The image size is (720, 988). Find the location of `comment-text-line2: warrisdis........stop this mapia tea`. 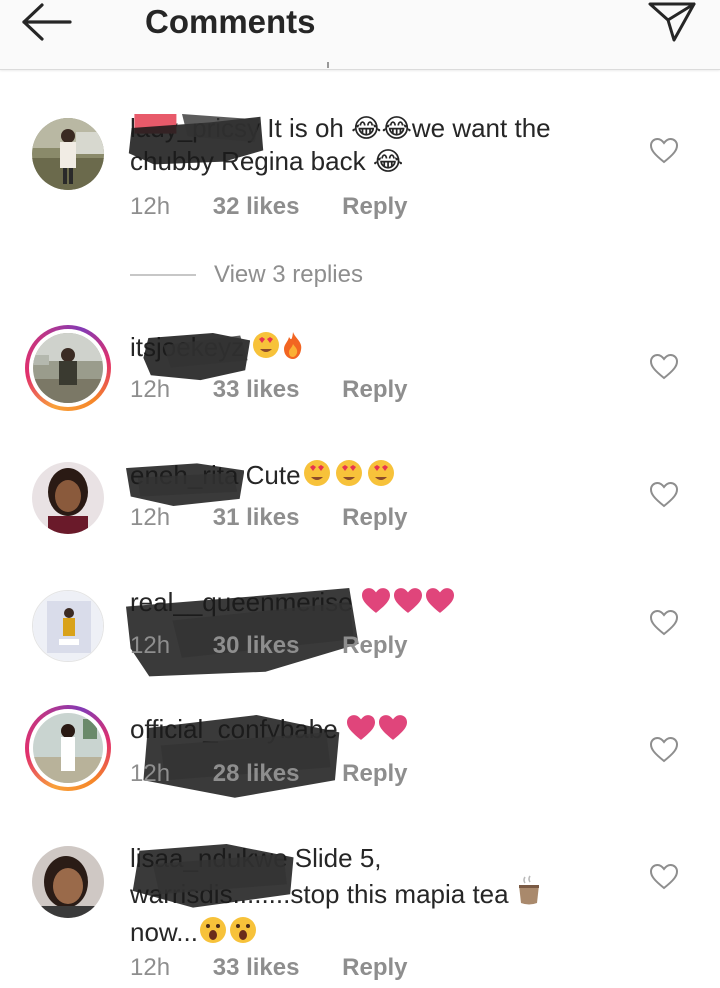

comment-text-line2: warrisdis........stop this mapia tea is located at coordinates (323, 894).